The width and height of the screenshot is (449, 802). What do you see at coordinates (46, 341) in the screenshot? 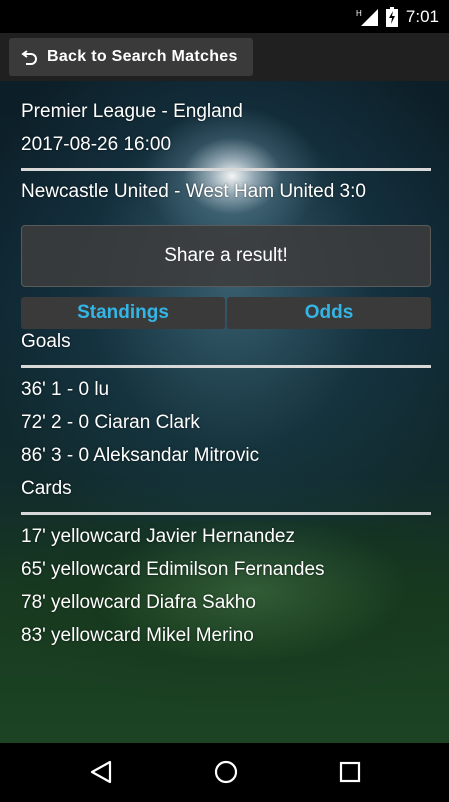
I see `goals-header: Goals` at bounding box center [46, 341].